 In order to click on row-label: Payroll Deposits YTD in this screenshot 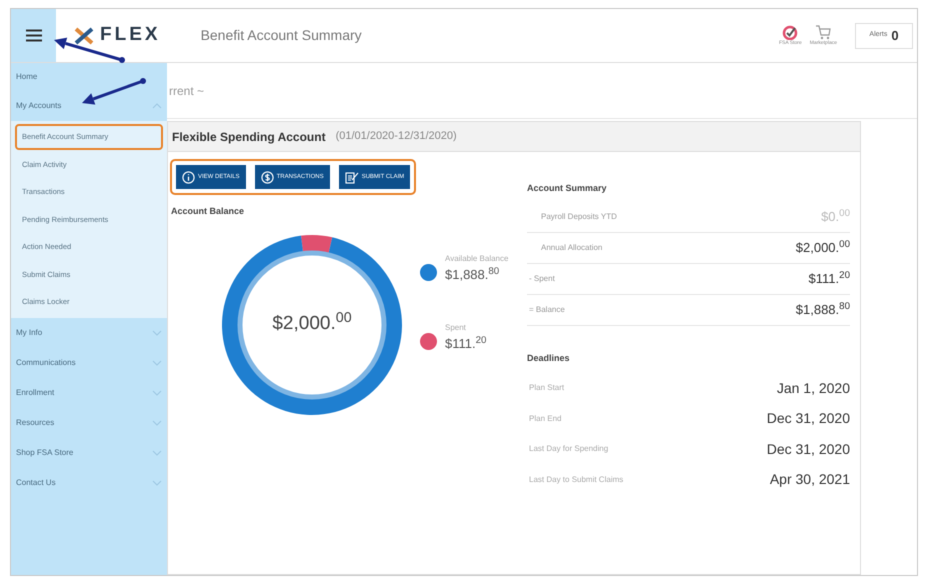, I will do `click(579, 216)`.